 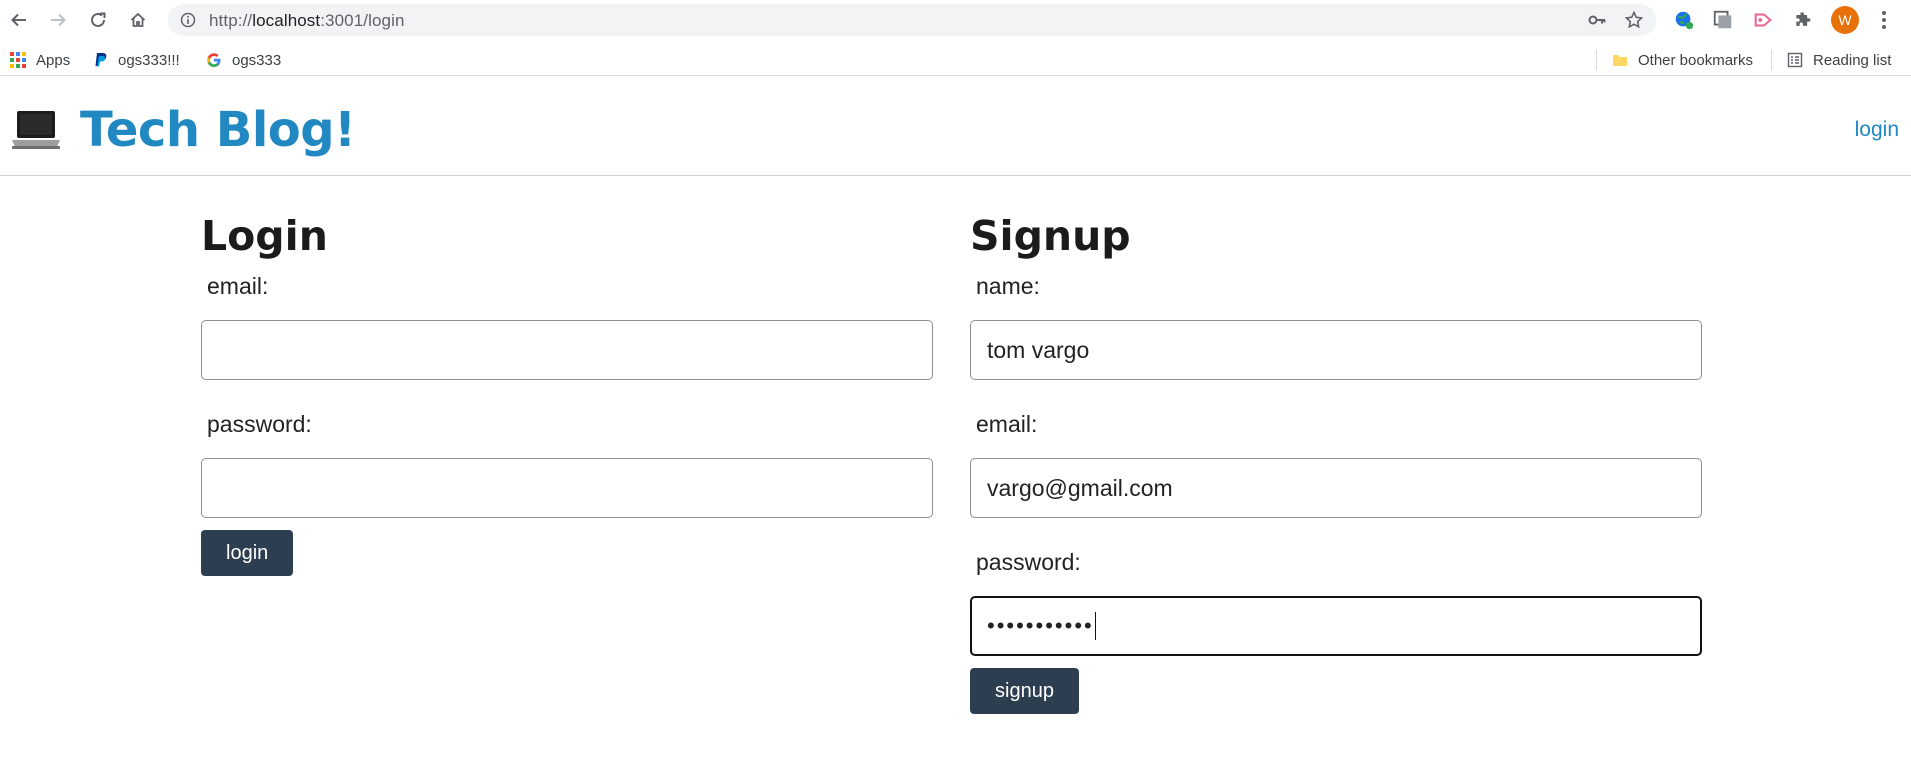 I want to click on address-bar: http://localhost:3001/login, so click(x=912, y=20).